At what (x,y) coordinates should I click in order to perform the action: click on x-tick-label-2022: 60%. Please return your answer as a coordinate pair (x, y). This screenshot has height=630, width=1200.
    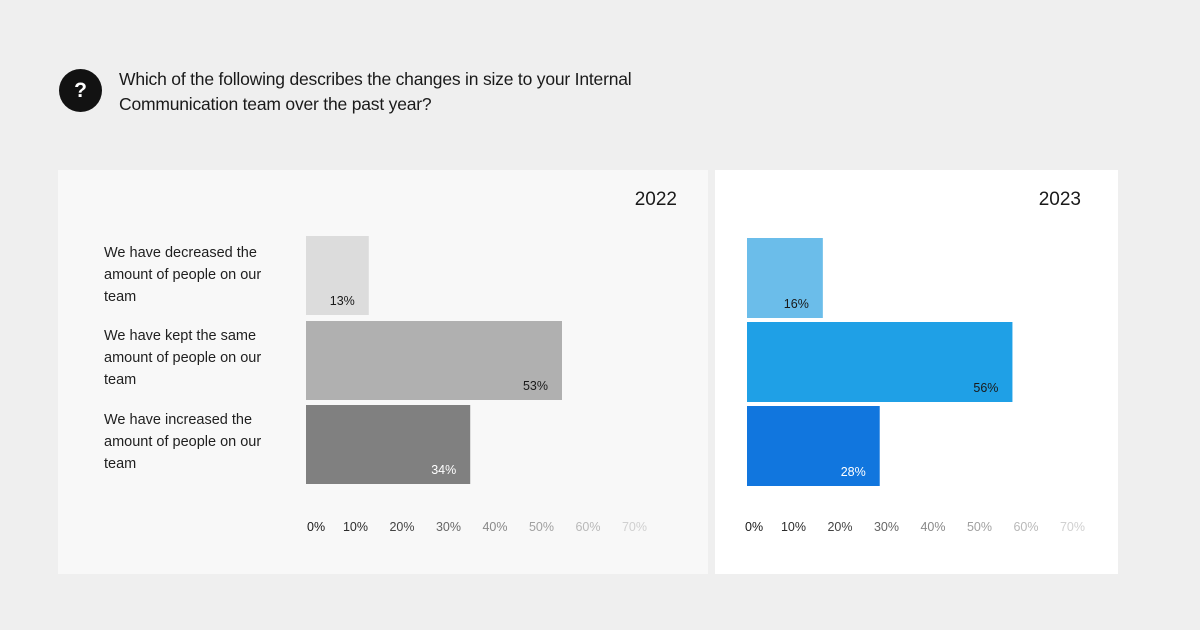
    Looking at the image, I should click on (587, 527).